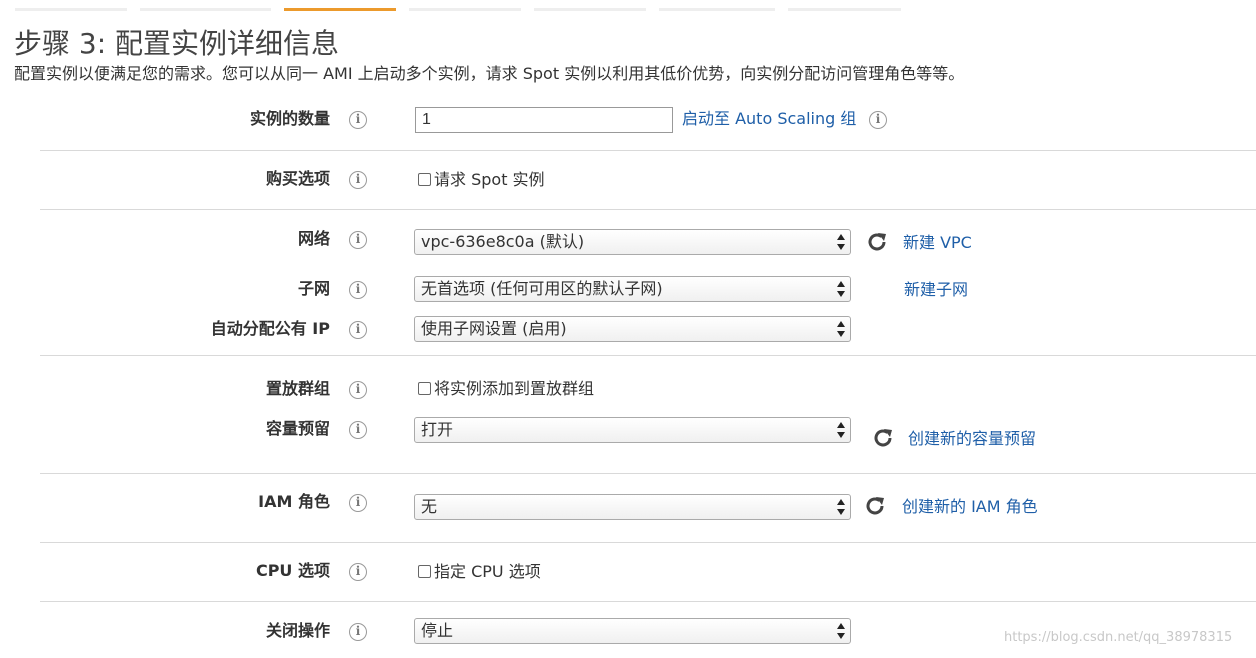 The width and height of the screenshot is (1256, 658). Describe the element at coordinates (289, 118) in the screenshot. I see `instance-count-label: 实例的数量` at that location.